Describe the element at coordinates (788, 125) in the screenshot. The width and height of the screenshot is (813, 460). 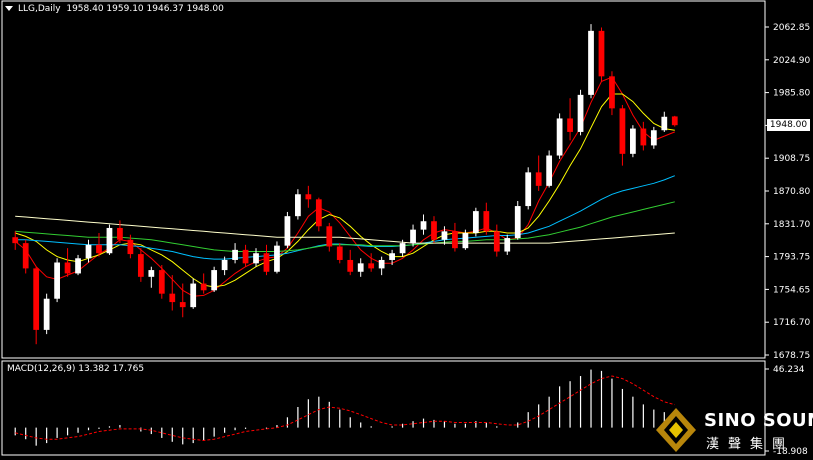
I see `current-price-marker: 1948.00` at that location.